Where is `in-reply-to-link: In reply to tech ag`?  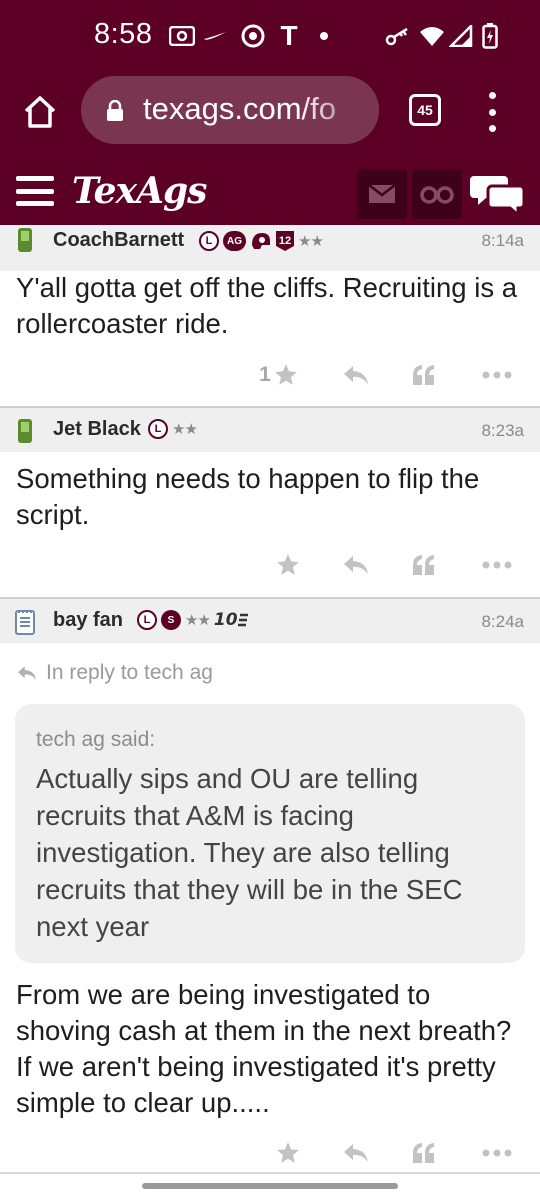 in-reply-to-link: In reply to tech ag is located at coordinates (114, 673).